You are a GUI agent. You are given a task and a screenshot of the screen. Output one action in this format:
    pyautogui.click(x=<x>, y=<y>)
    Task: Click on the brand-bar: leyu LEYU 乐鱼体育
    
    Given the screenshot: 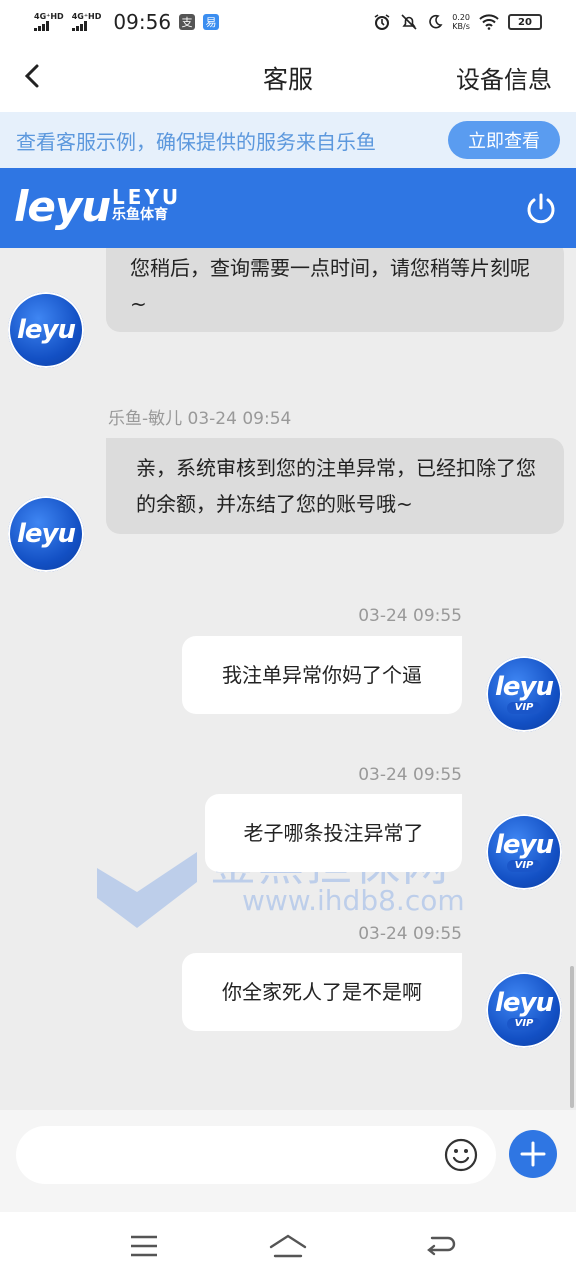 What is the action you would take?
    pyautogui.click(x=288, y=208)
    